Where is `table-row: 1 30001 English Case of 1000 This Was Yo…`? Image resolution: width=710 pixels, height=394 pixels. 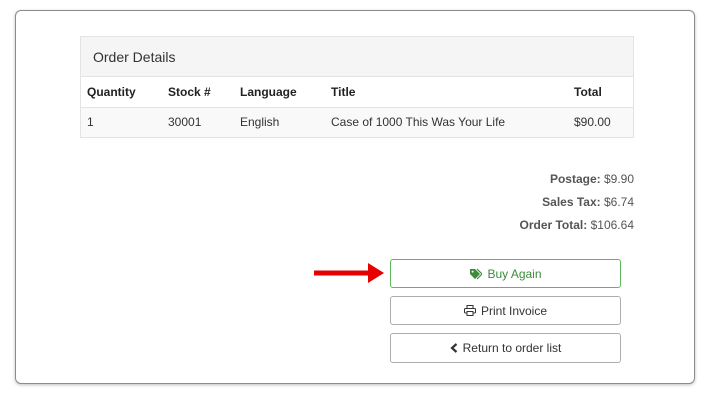 table-row: 1 30001 English Case of 1000 This Was Yo… is located at coordinates (357, 122).